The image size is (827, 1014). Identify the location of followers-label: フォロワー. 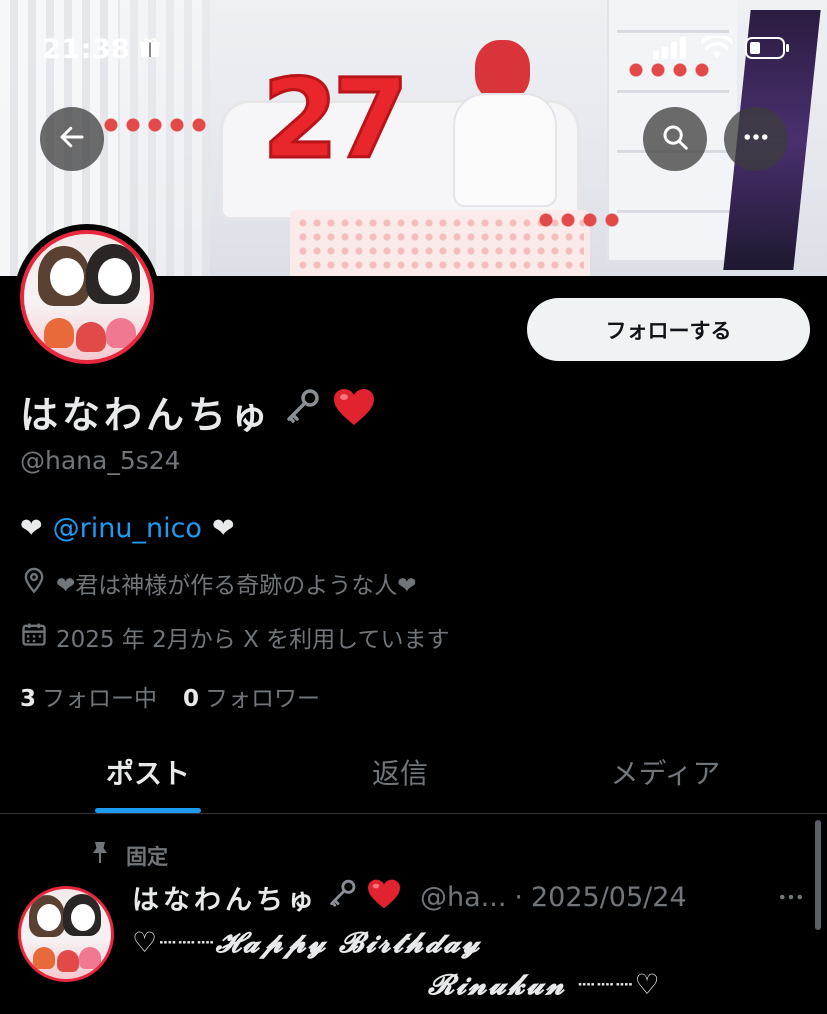
(263, 699).